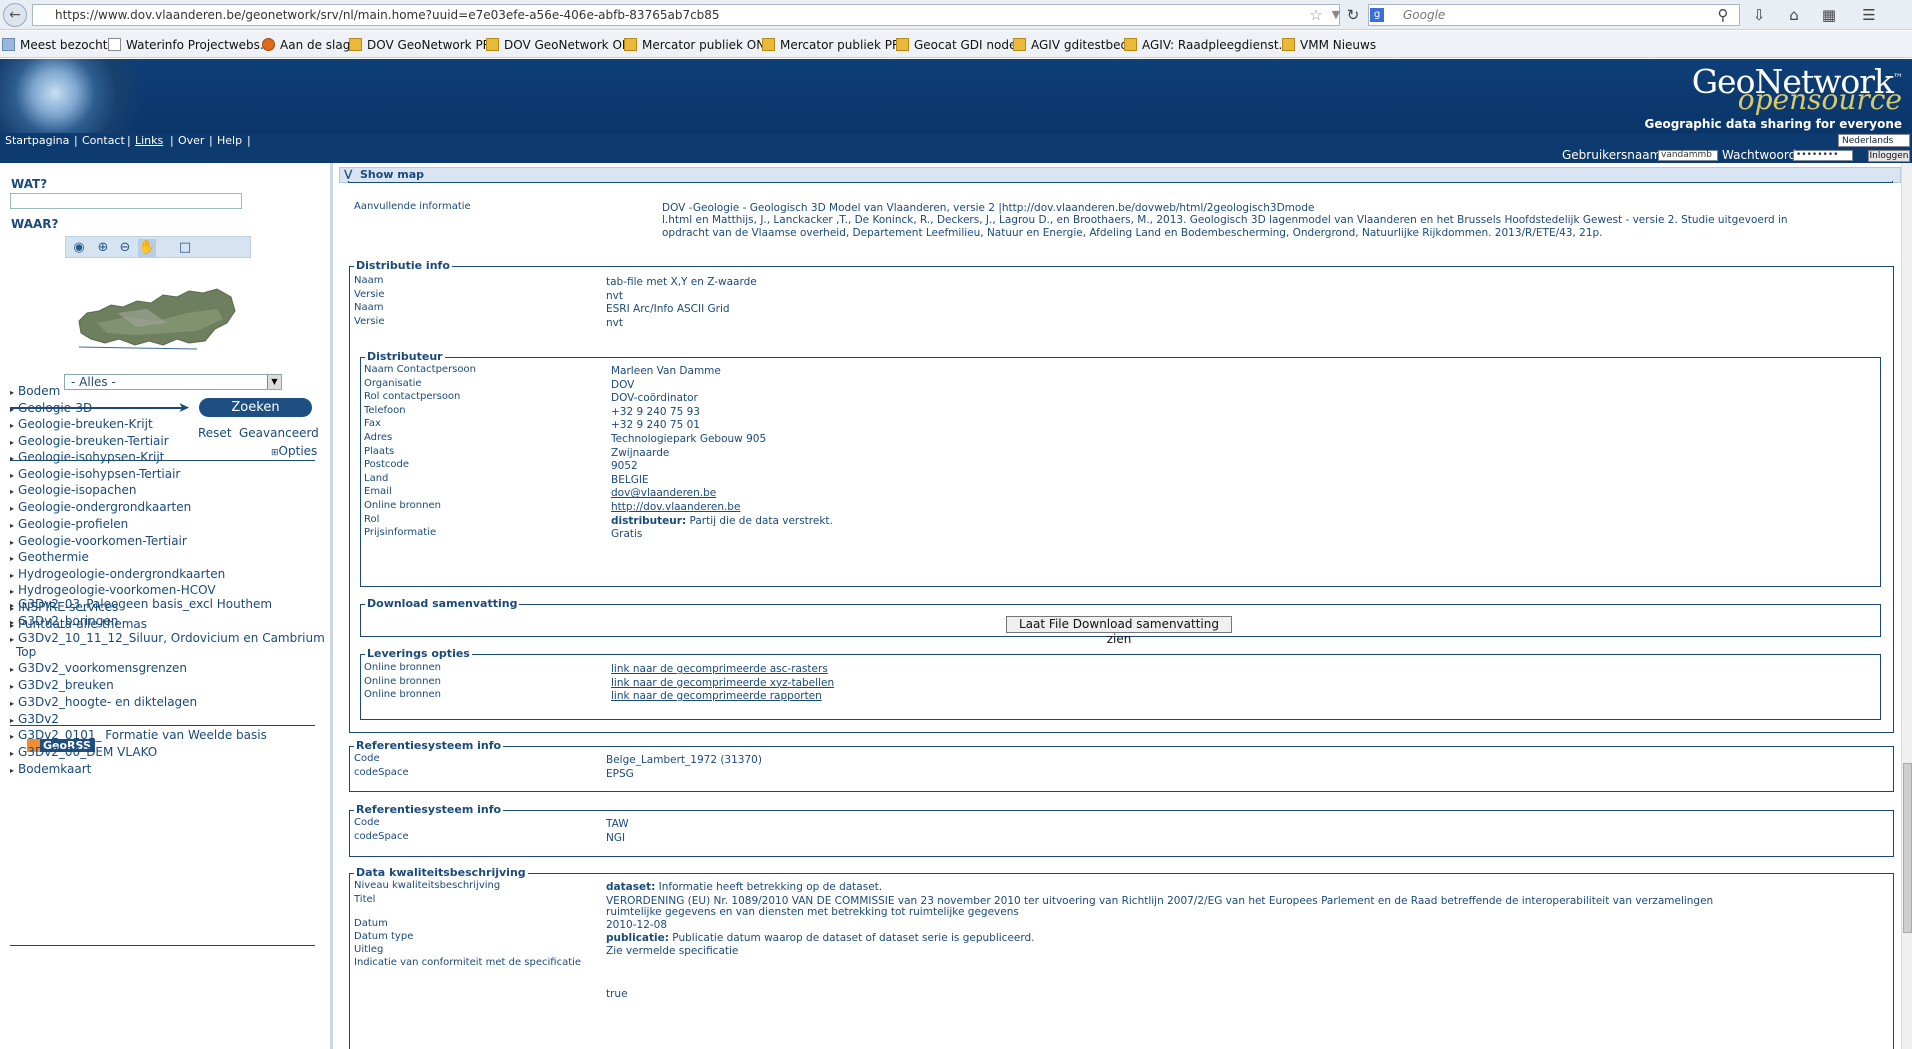 The height and width of the screenshot is (1049, 1912). I want to click on zoom-in-icon: ⊕, so click(103, 248).